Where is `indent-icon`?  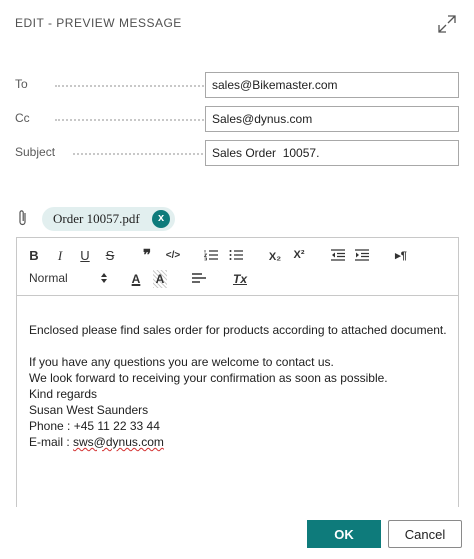
indent-icon is located at coordinates (362, 256).